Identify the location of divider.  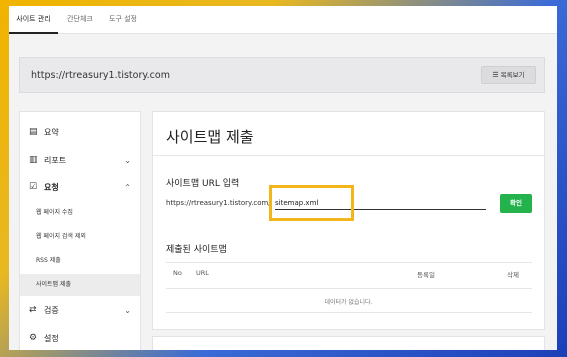
(348, 155).